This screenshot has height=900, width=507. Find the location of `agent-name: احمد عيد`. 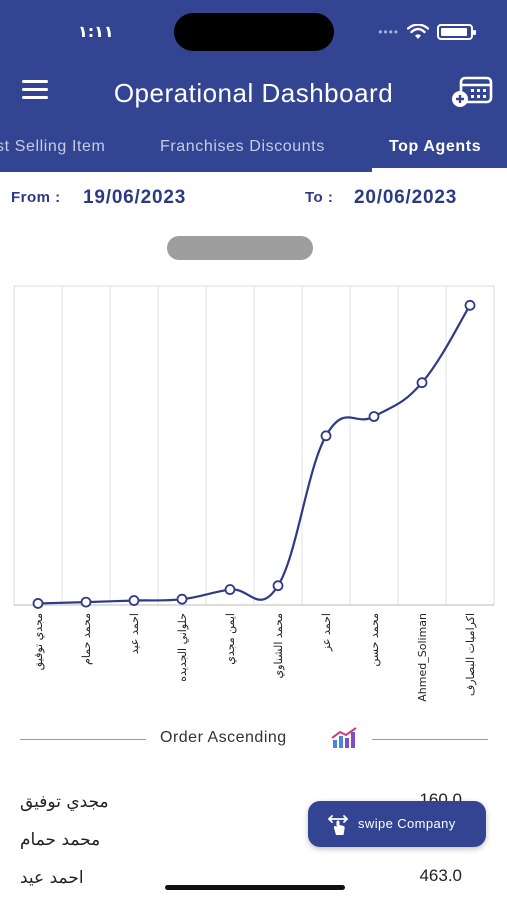

agent-name: احمد عيد is located at coordinates (52, 878).